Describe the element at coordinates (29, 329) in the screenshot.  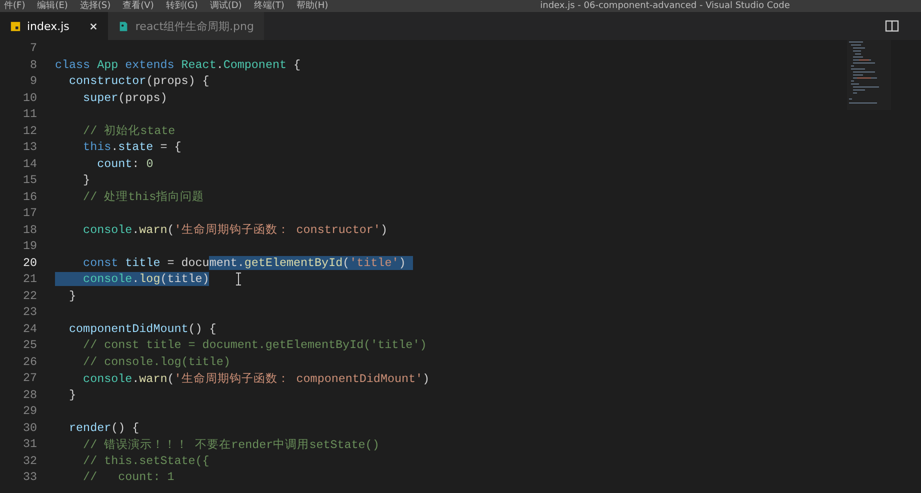
I see `line-number: 24` at that location.